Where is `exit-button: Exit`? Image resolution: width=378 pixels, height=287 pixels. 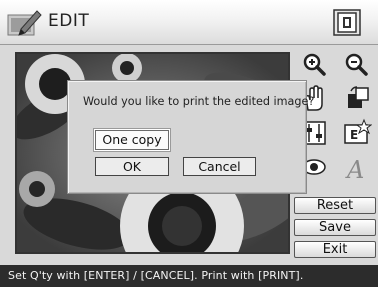
exit-button: Exit is located at coordinates (335, 249).